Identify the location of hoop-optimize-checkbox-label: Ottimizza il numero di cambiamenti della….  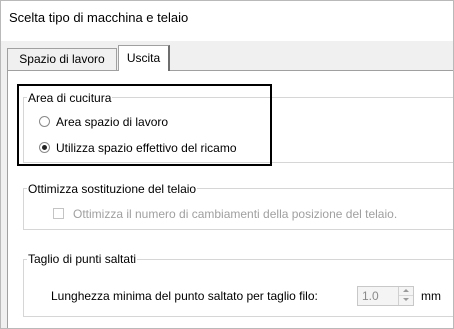
(235, 214).